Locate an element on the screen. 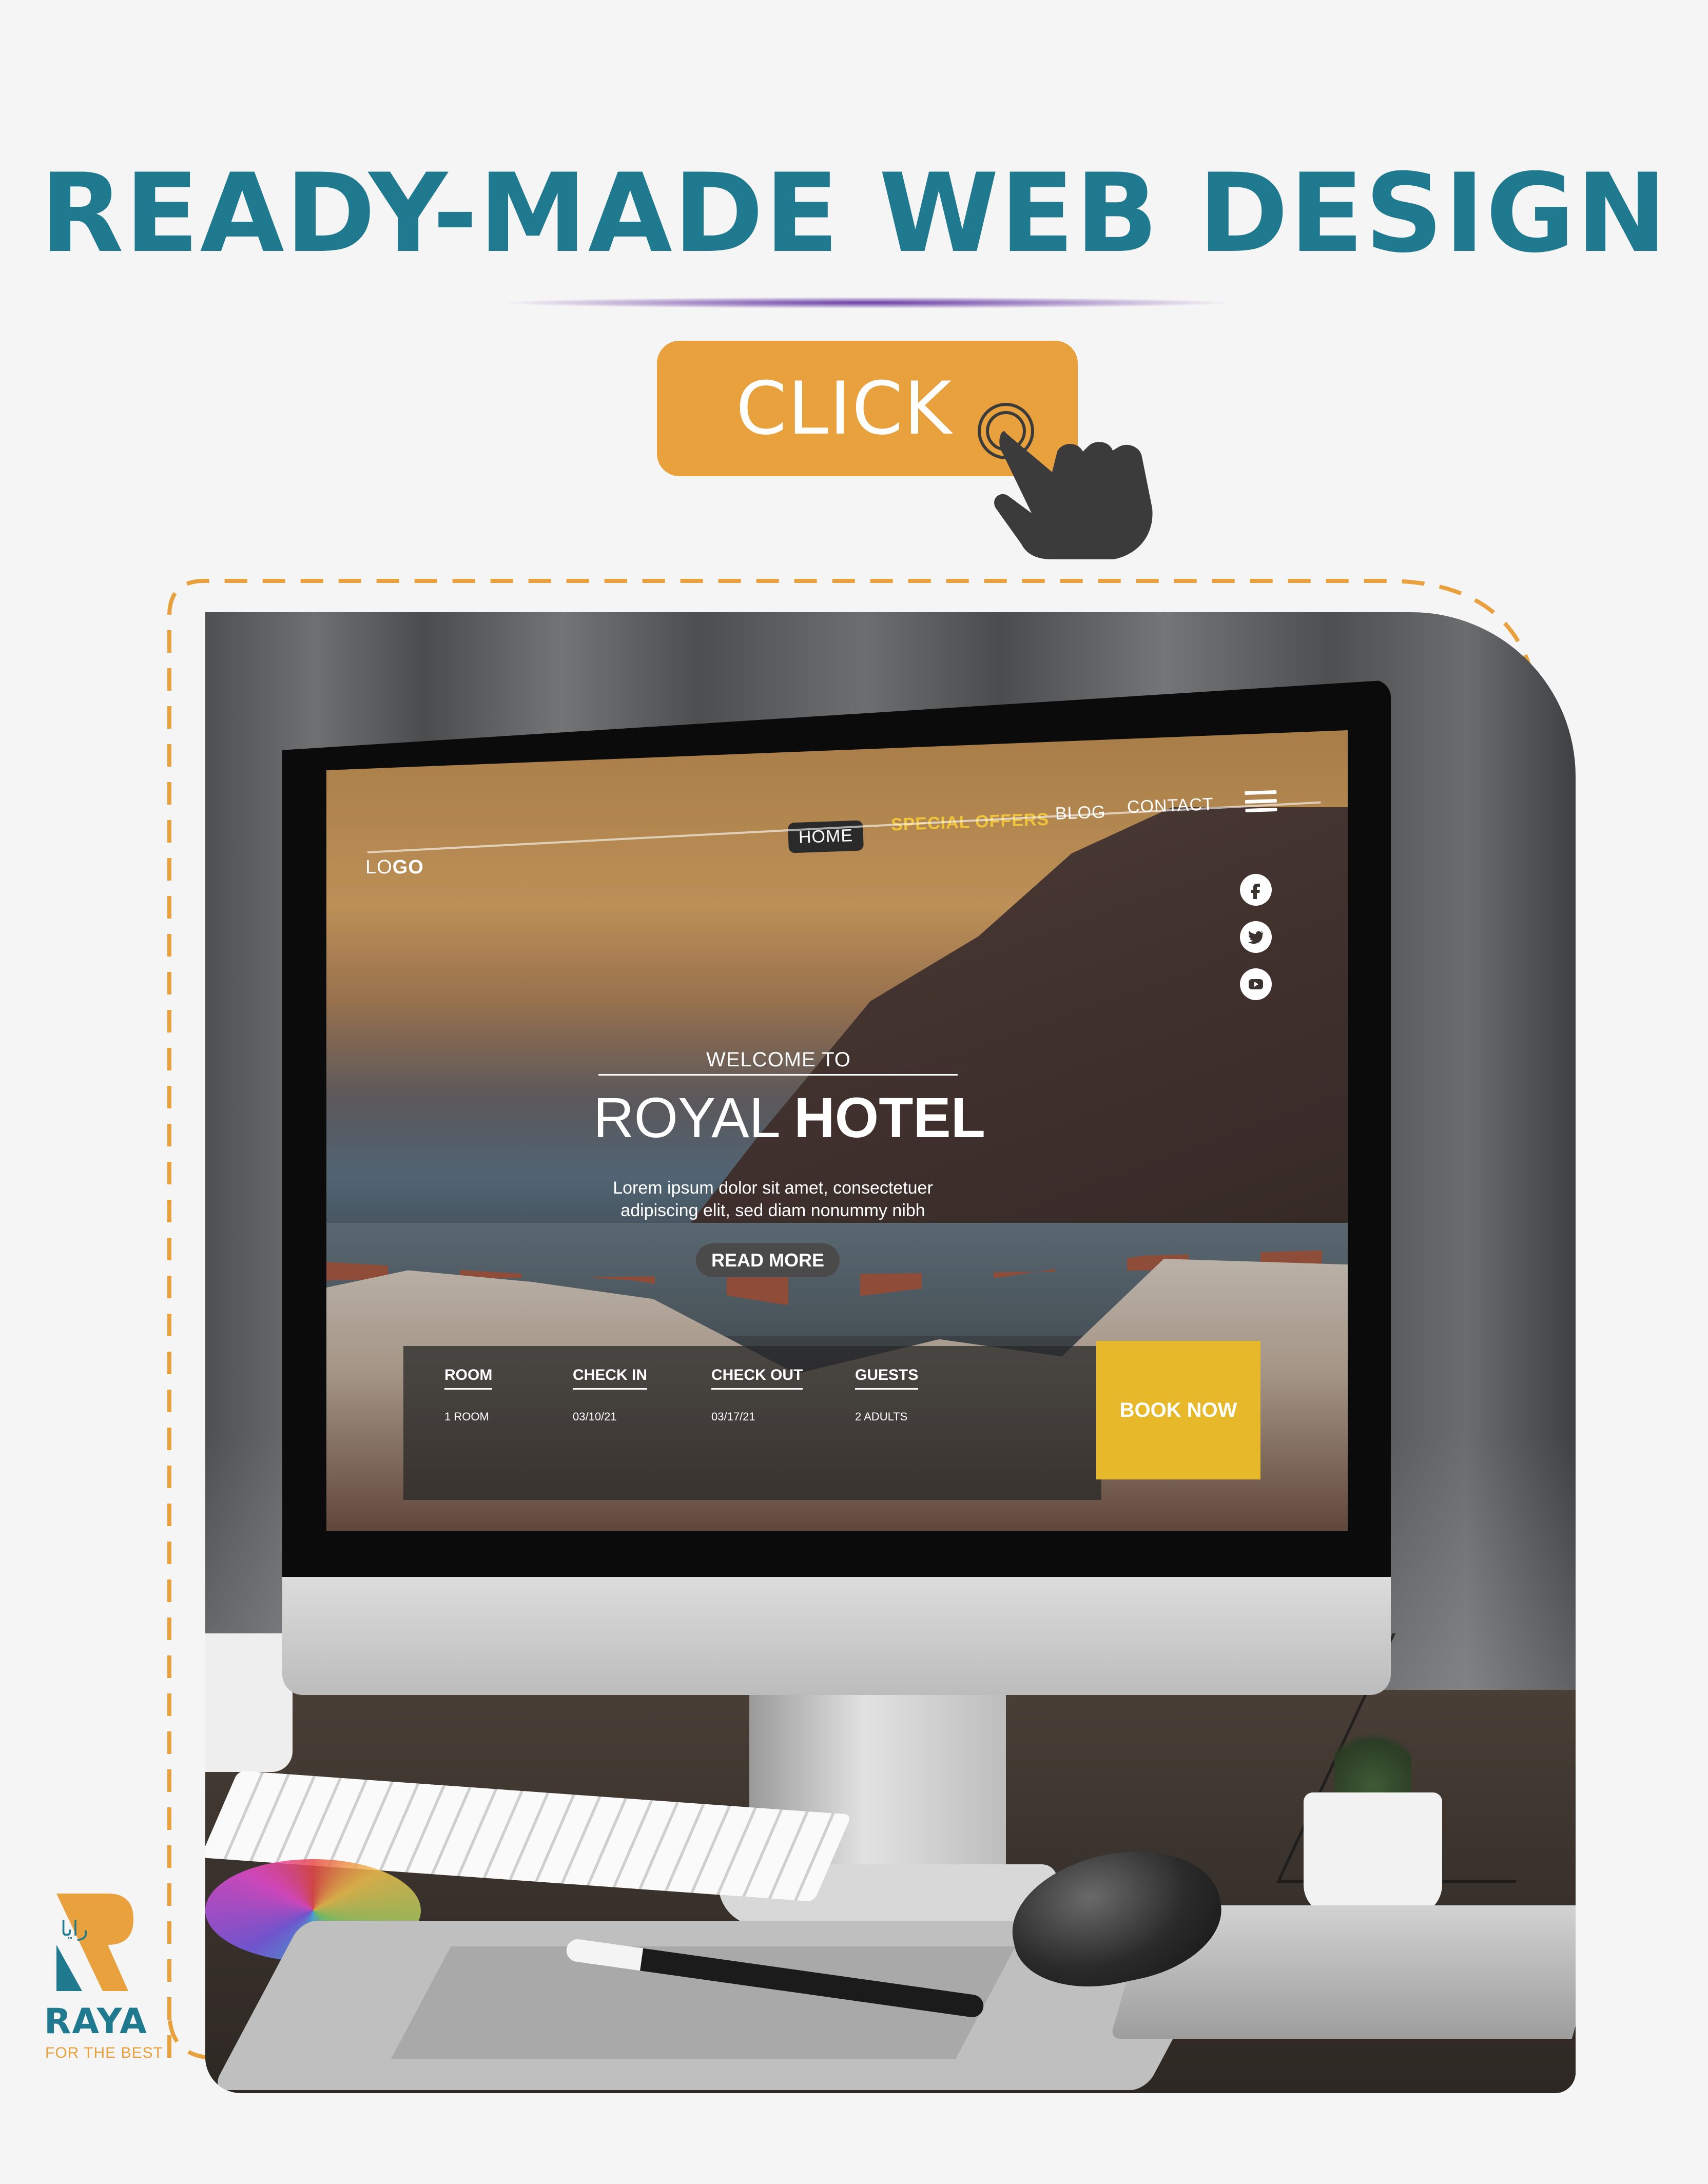  menu-icon is located at coordinates (1261, 803).